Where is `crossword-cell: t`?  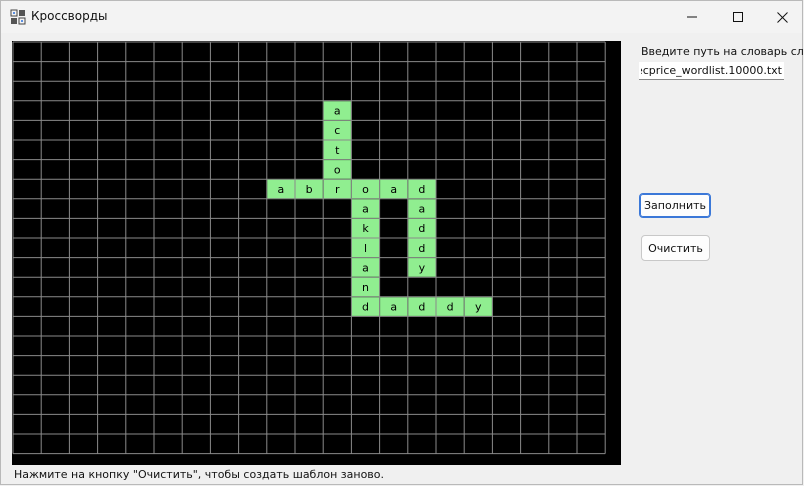 crossword-cell: t is located at coordinates (337, 150).